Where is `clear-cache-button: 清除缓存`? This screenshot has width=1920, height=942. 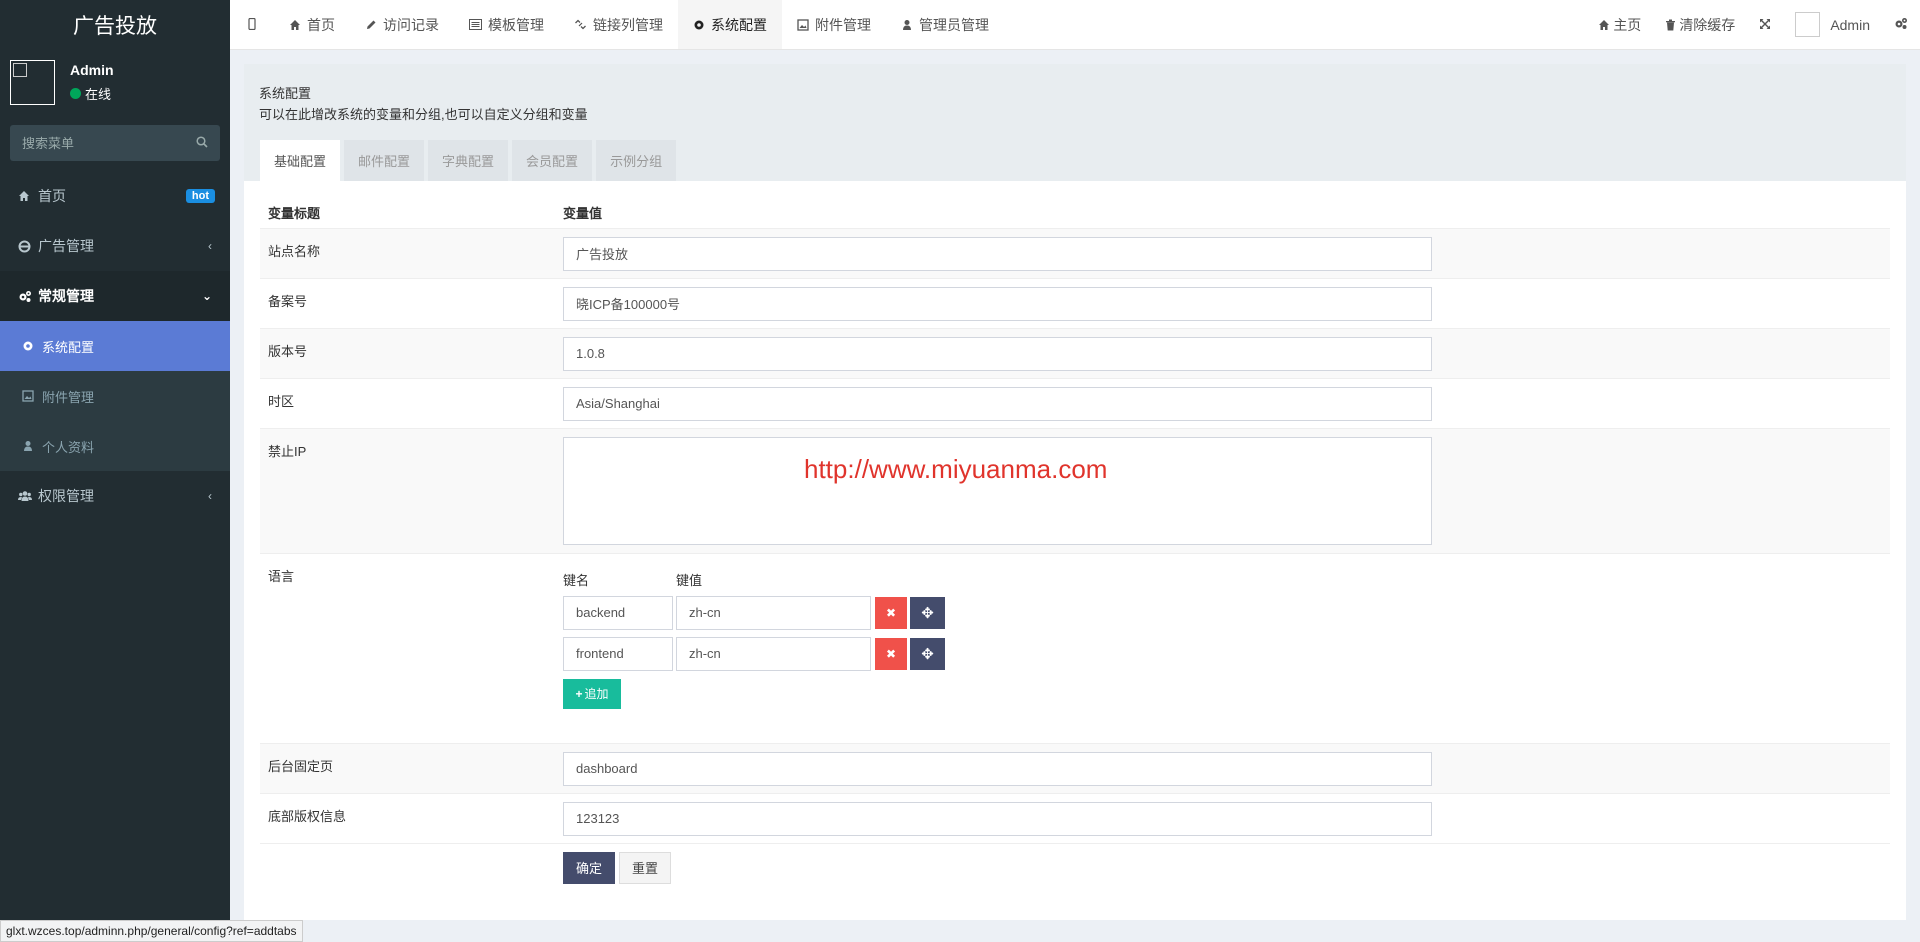
clear-cache-button: 清除缓存 is located at coordinates (1700, 25).